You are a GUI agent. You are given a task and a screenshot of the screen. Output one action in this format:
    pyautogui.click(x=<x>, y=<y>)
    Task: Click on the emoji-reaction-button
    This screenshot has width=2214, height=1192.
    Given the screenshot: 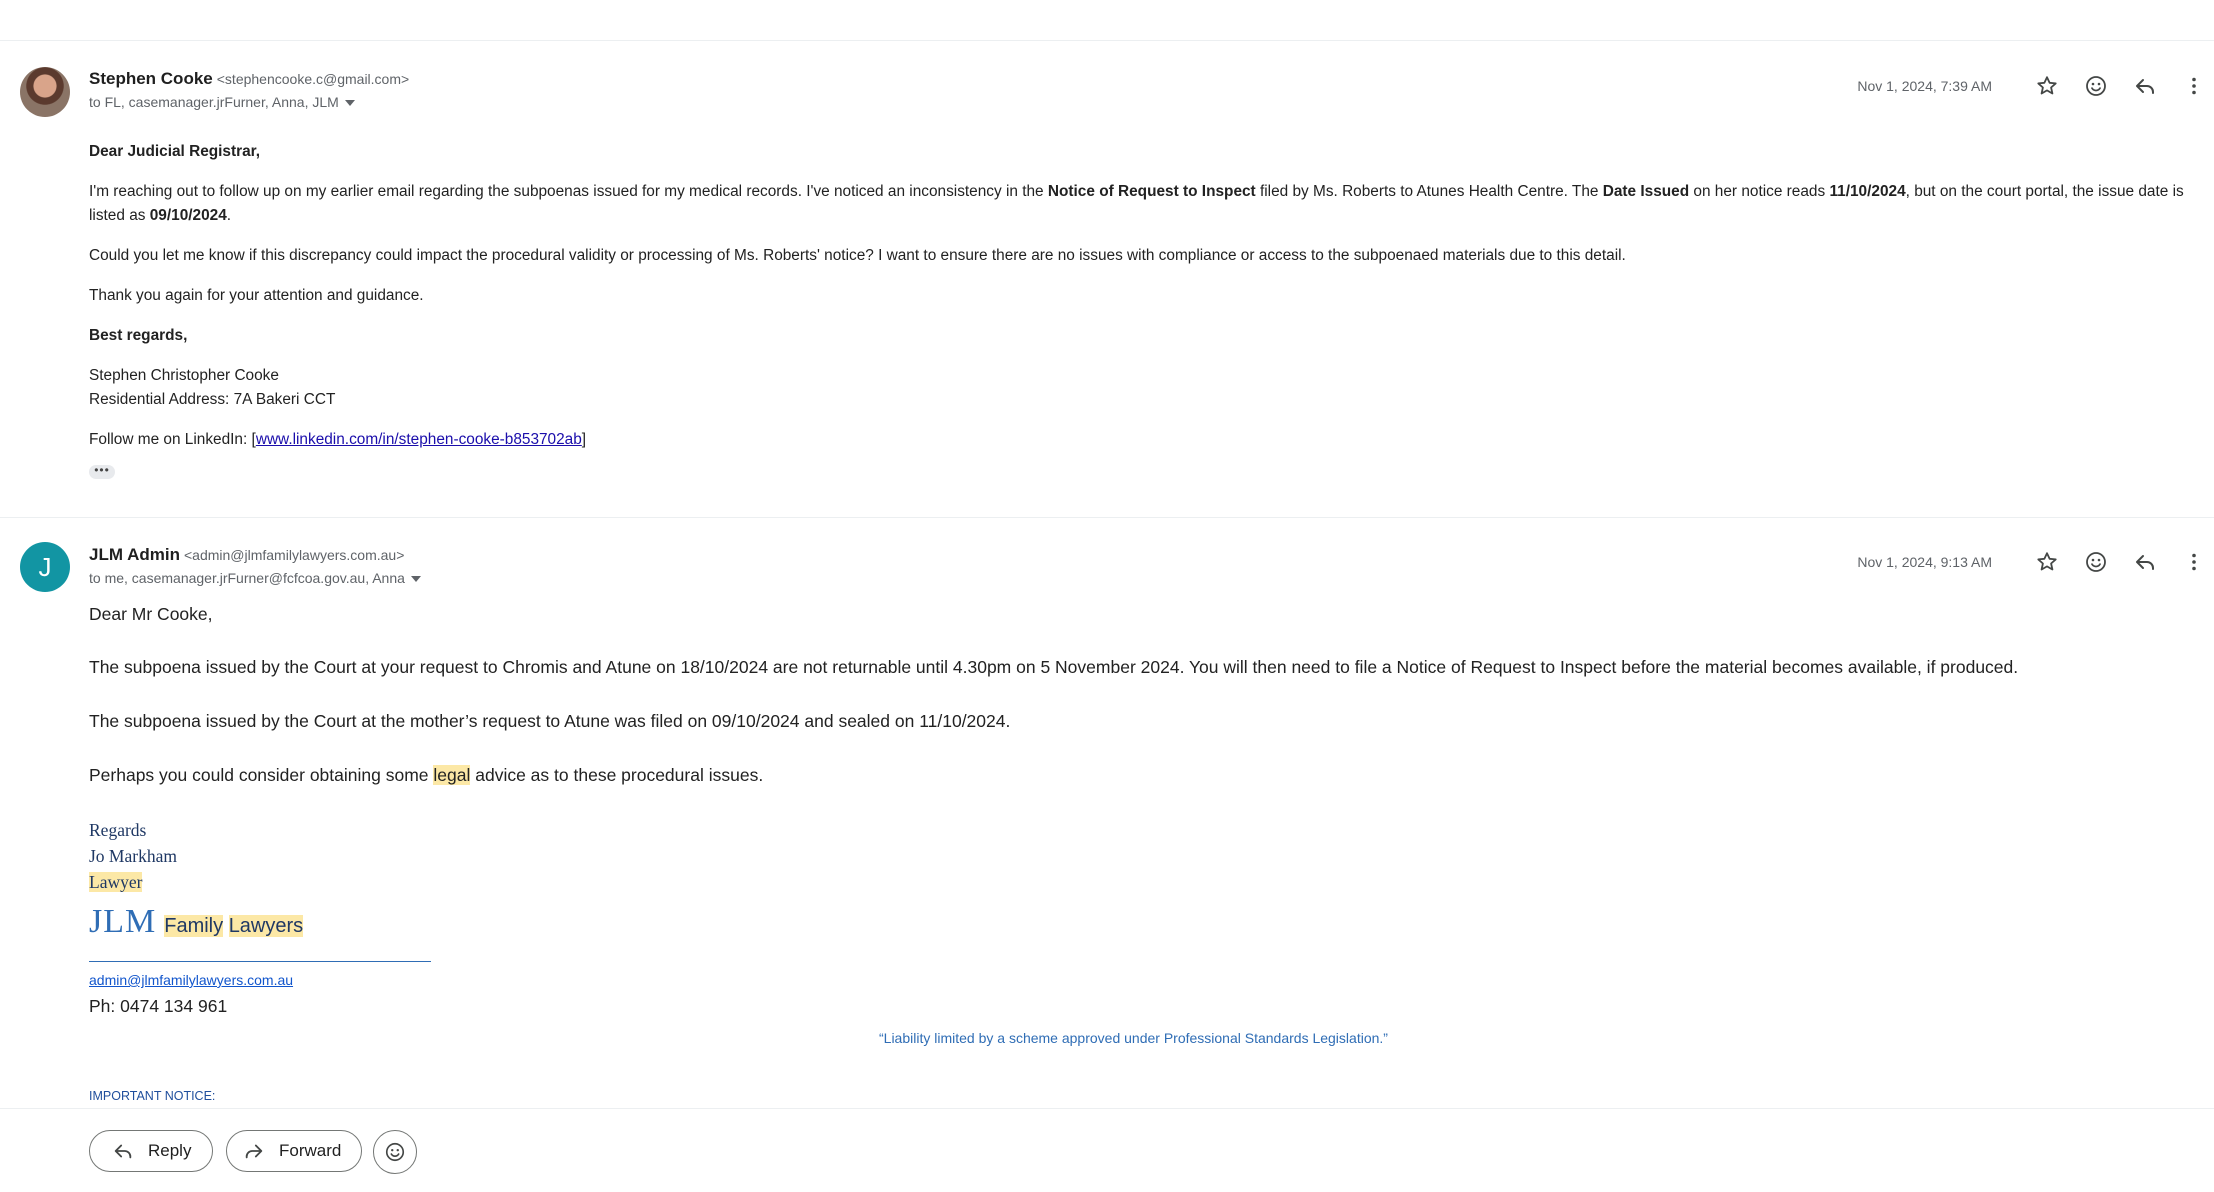 What is the action you would take?
    pyautogui.click(x=395, y=1152)
    